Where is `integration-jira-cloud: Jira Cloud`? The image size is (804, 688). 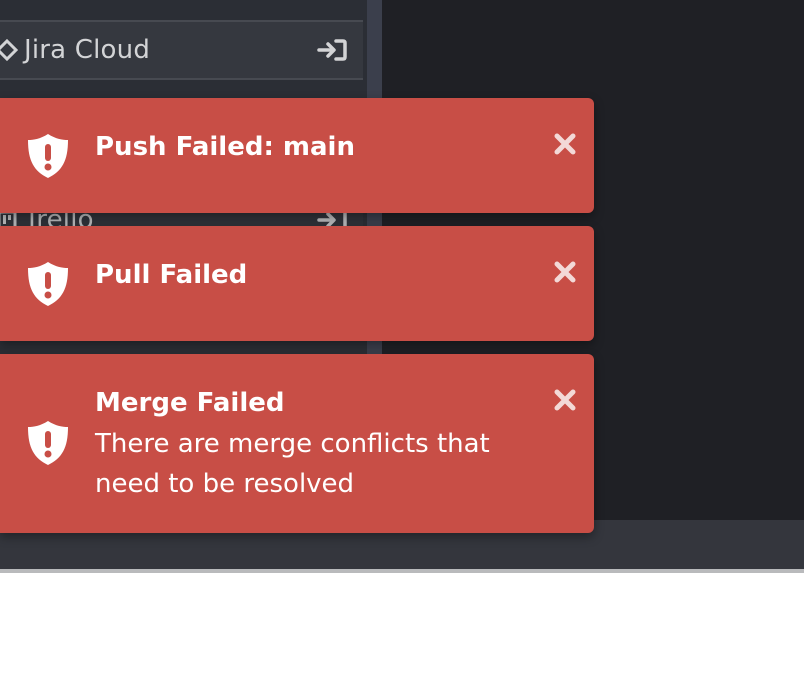 integration-jira-cloud: Jira Cloud is located at coordinates (181, 50).